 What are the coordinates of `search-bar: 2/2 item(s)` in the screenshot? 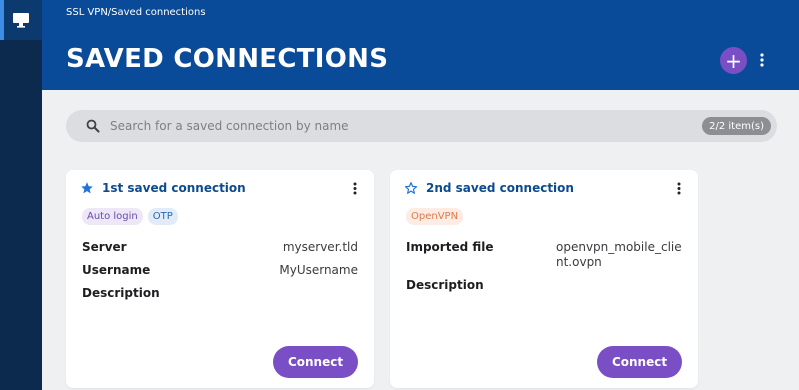 It's located at (421, 126).